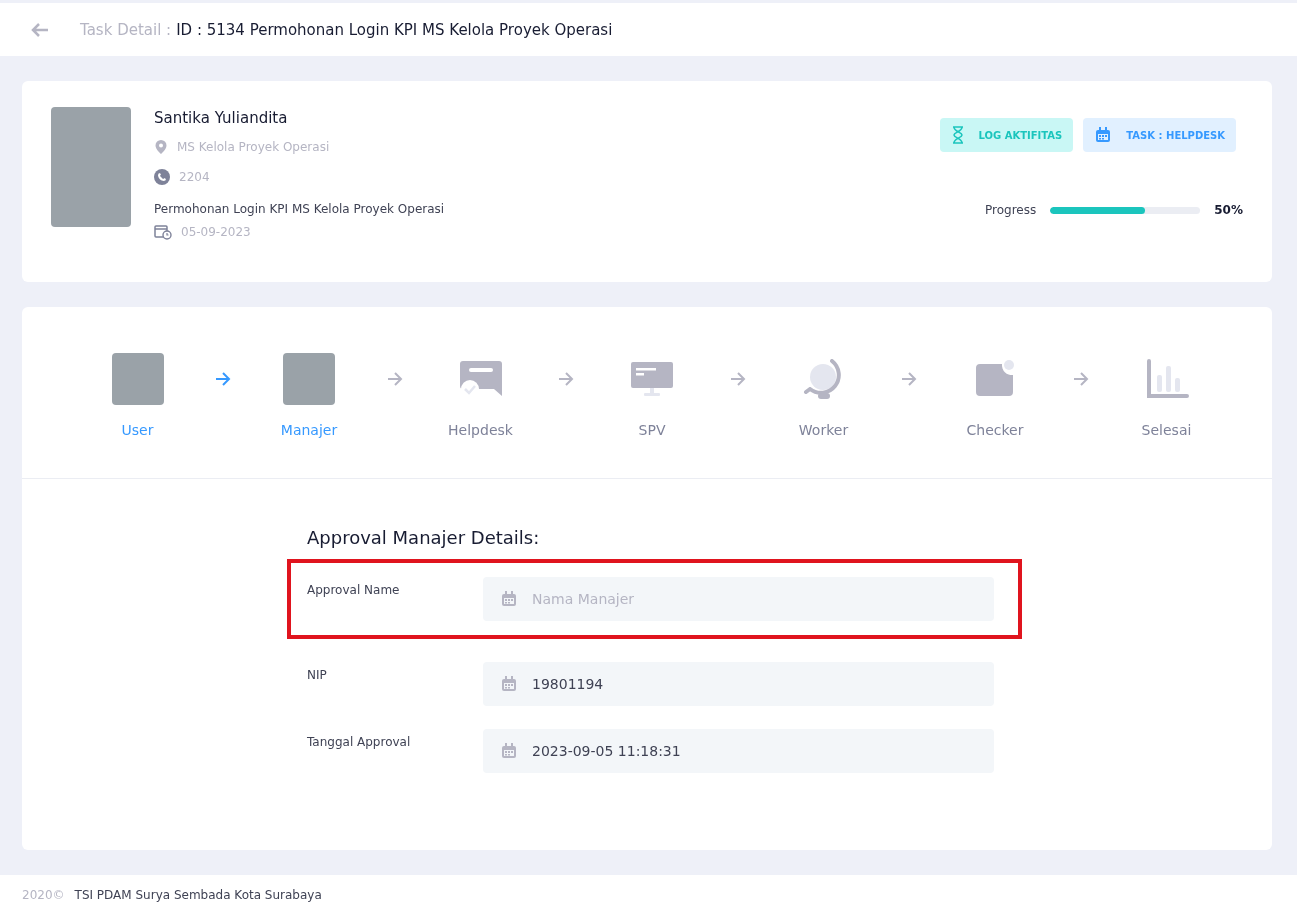  I want to click on progress-value: 50%, so click(1228, 210).